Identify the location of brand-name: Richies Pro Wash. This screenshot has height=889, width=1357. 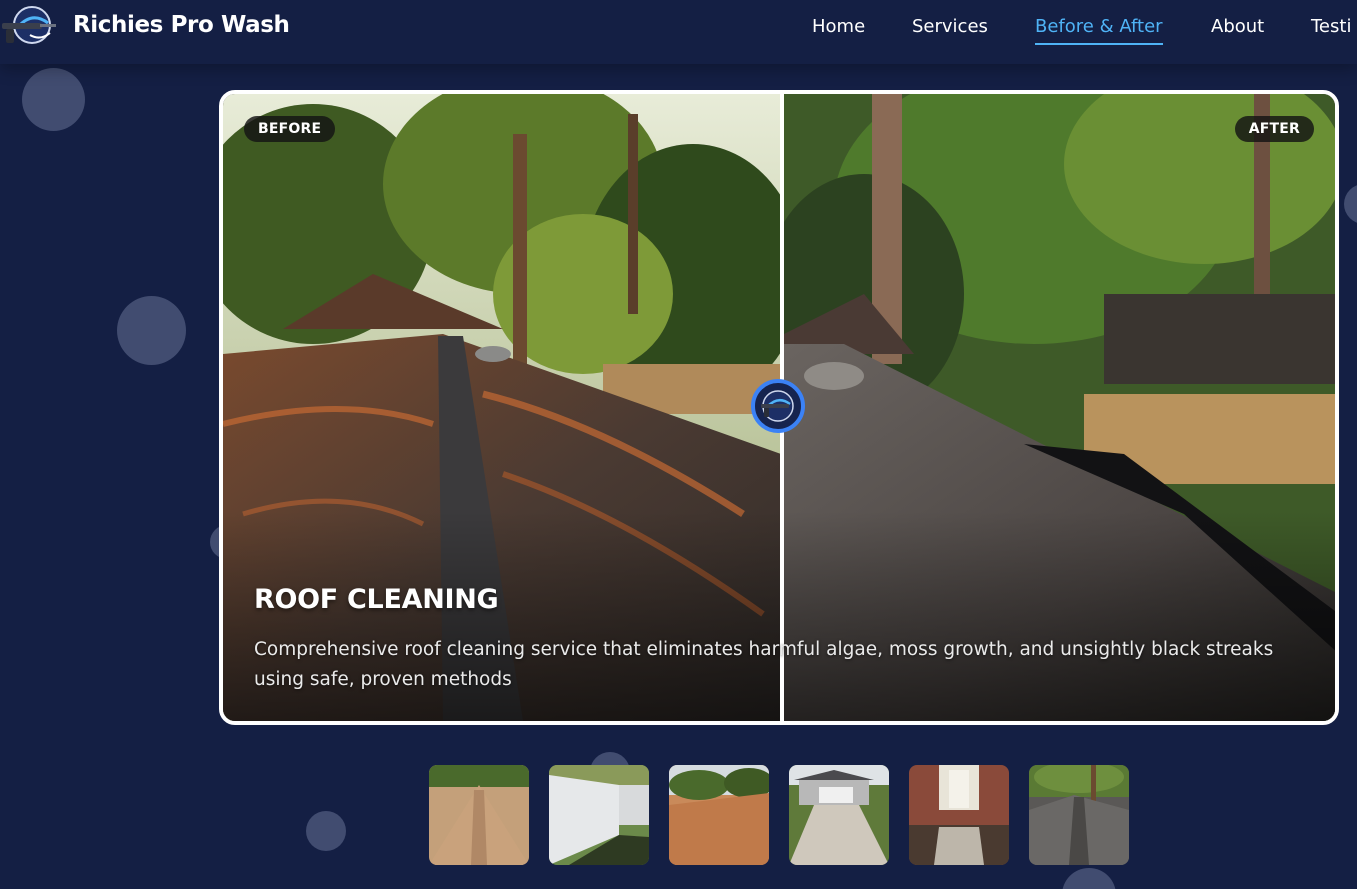
(181, 25).